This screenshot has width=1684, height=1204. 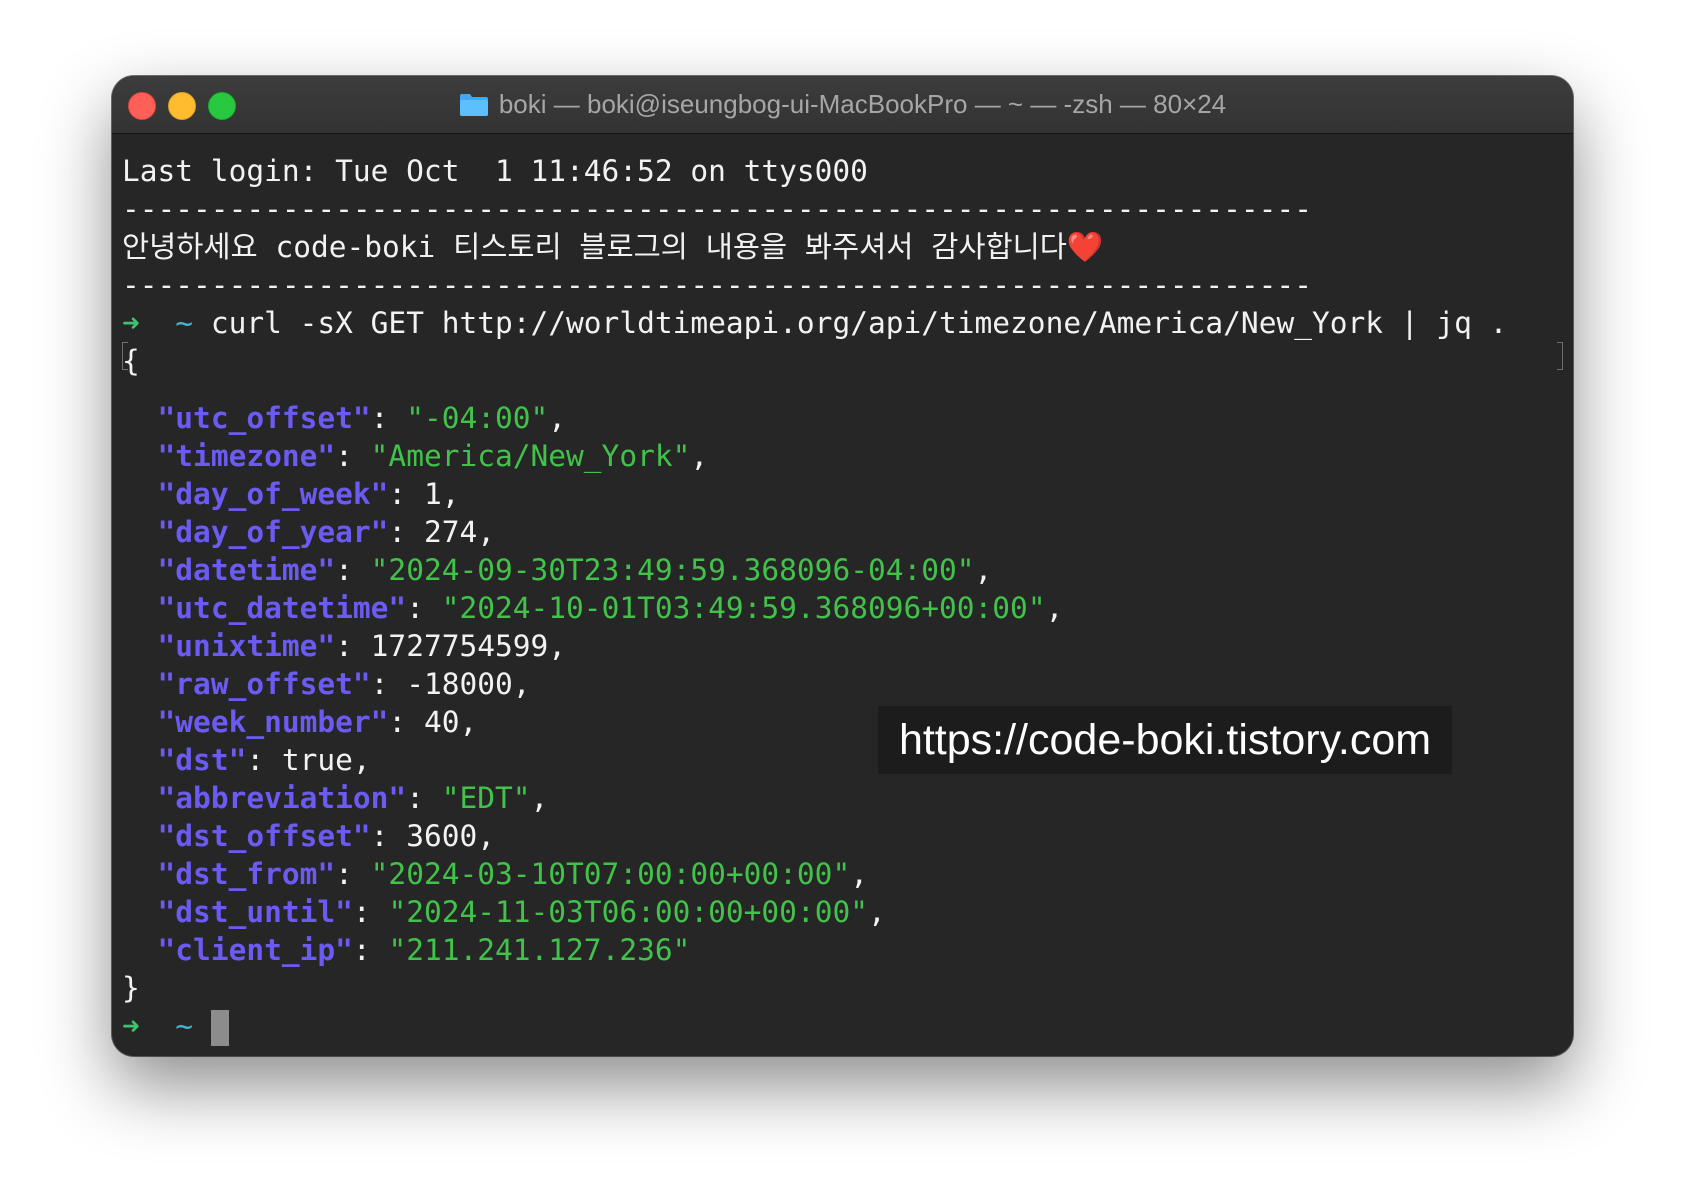 I want to click on json-key: "day_of_week", so click(x=273, y=494).